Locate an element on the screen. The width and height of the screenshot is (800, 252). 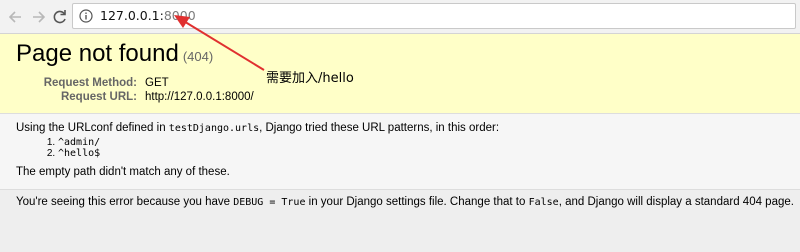
false-code: False is located at coordinates (543, 202).